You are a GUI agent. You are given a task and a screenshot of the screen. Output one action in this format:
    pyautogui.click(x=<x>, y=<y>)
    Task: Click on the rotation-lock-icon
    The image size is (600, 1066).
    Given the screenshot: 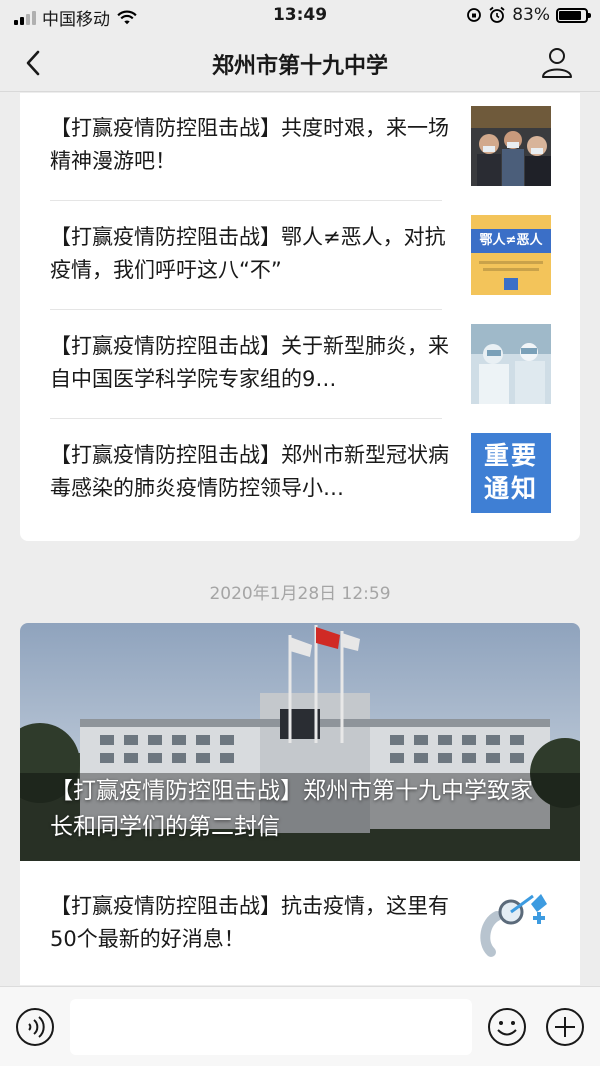 What is the action you would take?
    pyautogui.click(x=474, y=15)
    